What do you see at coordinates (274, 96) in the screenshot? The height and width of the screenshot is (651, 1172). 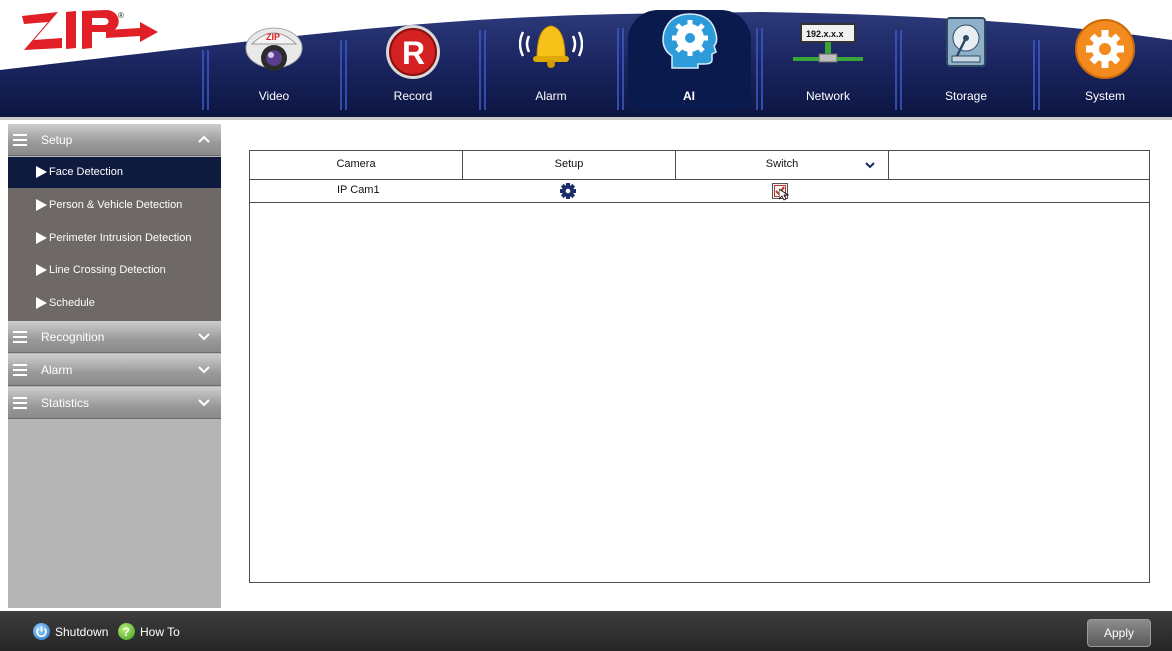 I see `tab-label-video: Video` at bounding box center [274, 96].